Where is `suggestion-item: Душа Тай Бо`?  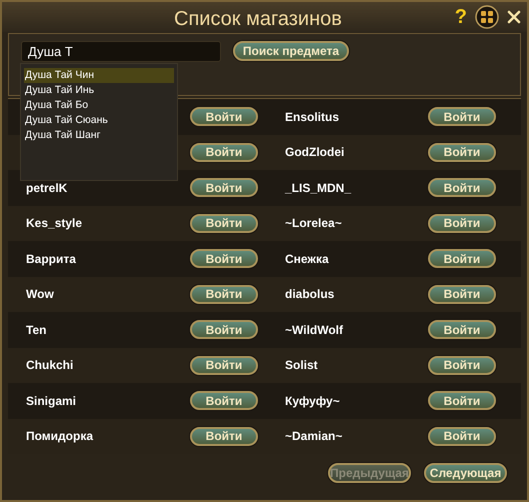
suggestion-item: Душа Тай Бо is located at coordinates (99, 105).